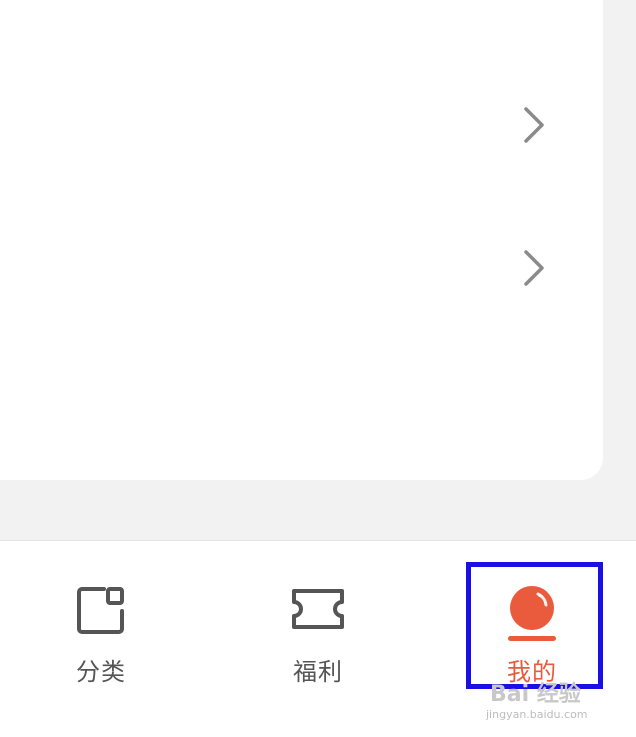 This screenshot has width=636, height=737. I want to click on watermark-logo: Bai 经验, so click(535, 694).